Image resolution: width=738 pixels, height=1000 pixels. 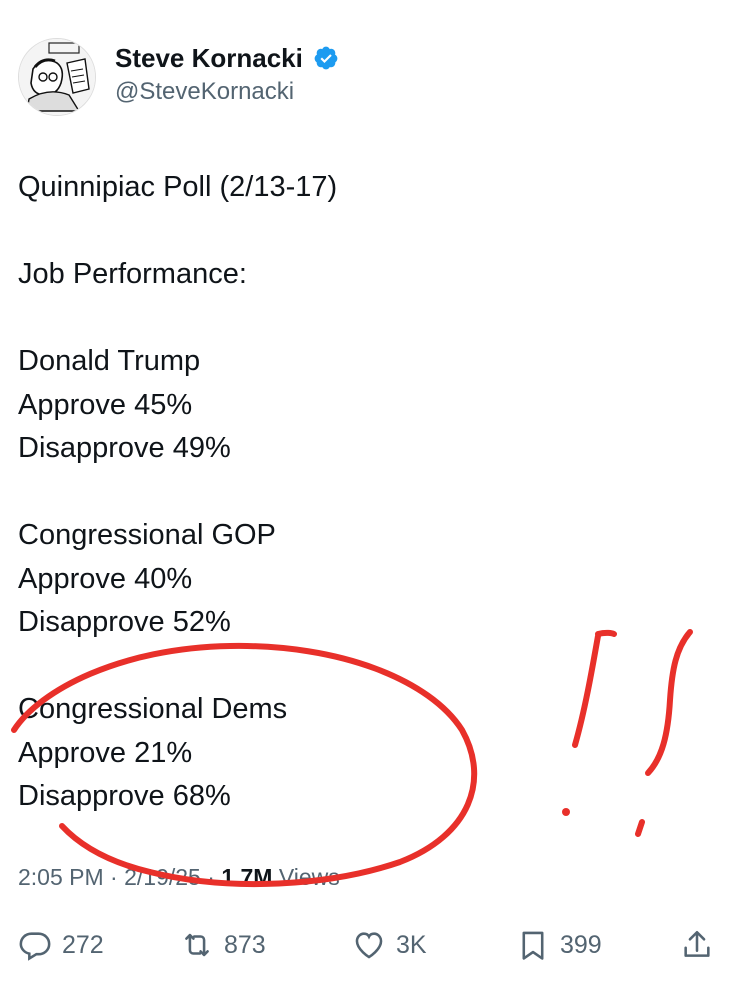 What do you see at coordinates (411, 944) in the screenshot?
I see `like-count: 3K` at bounding box center [411, 944].